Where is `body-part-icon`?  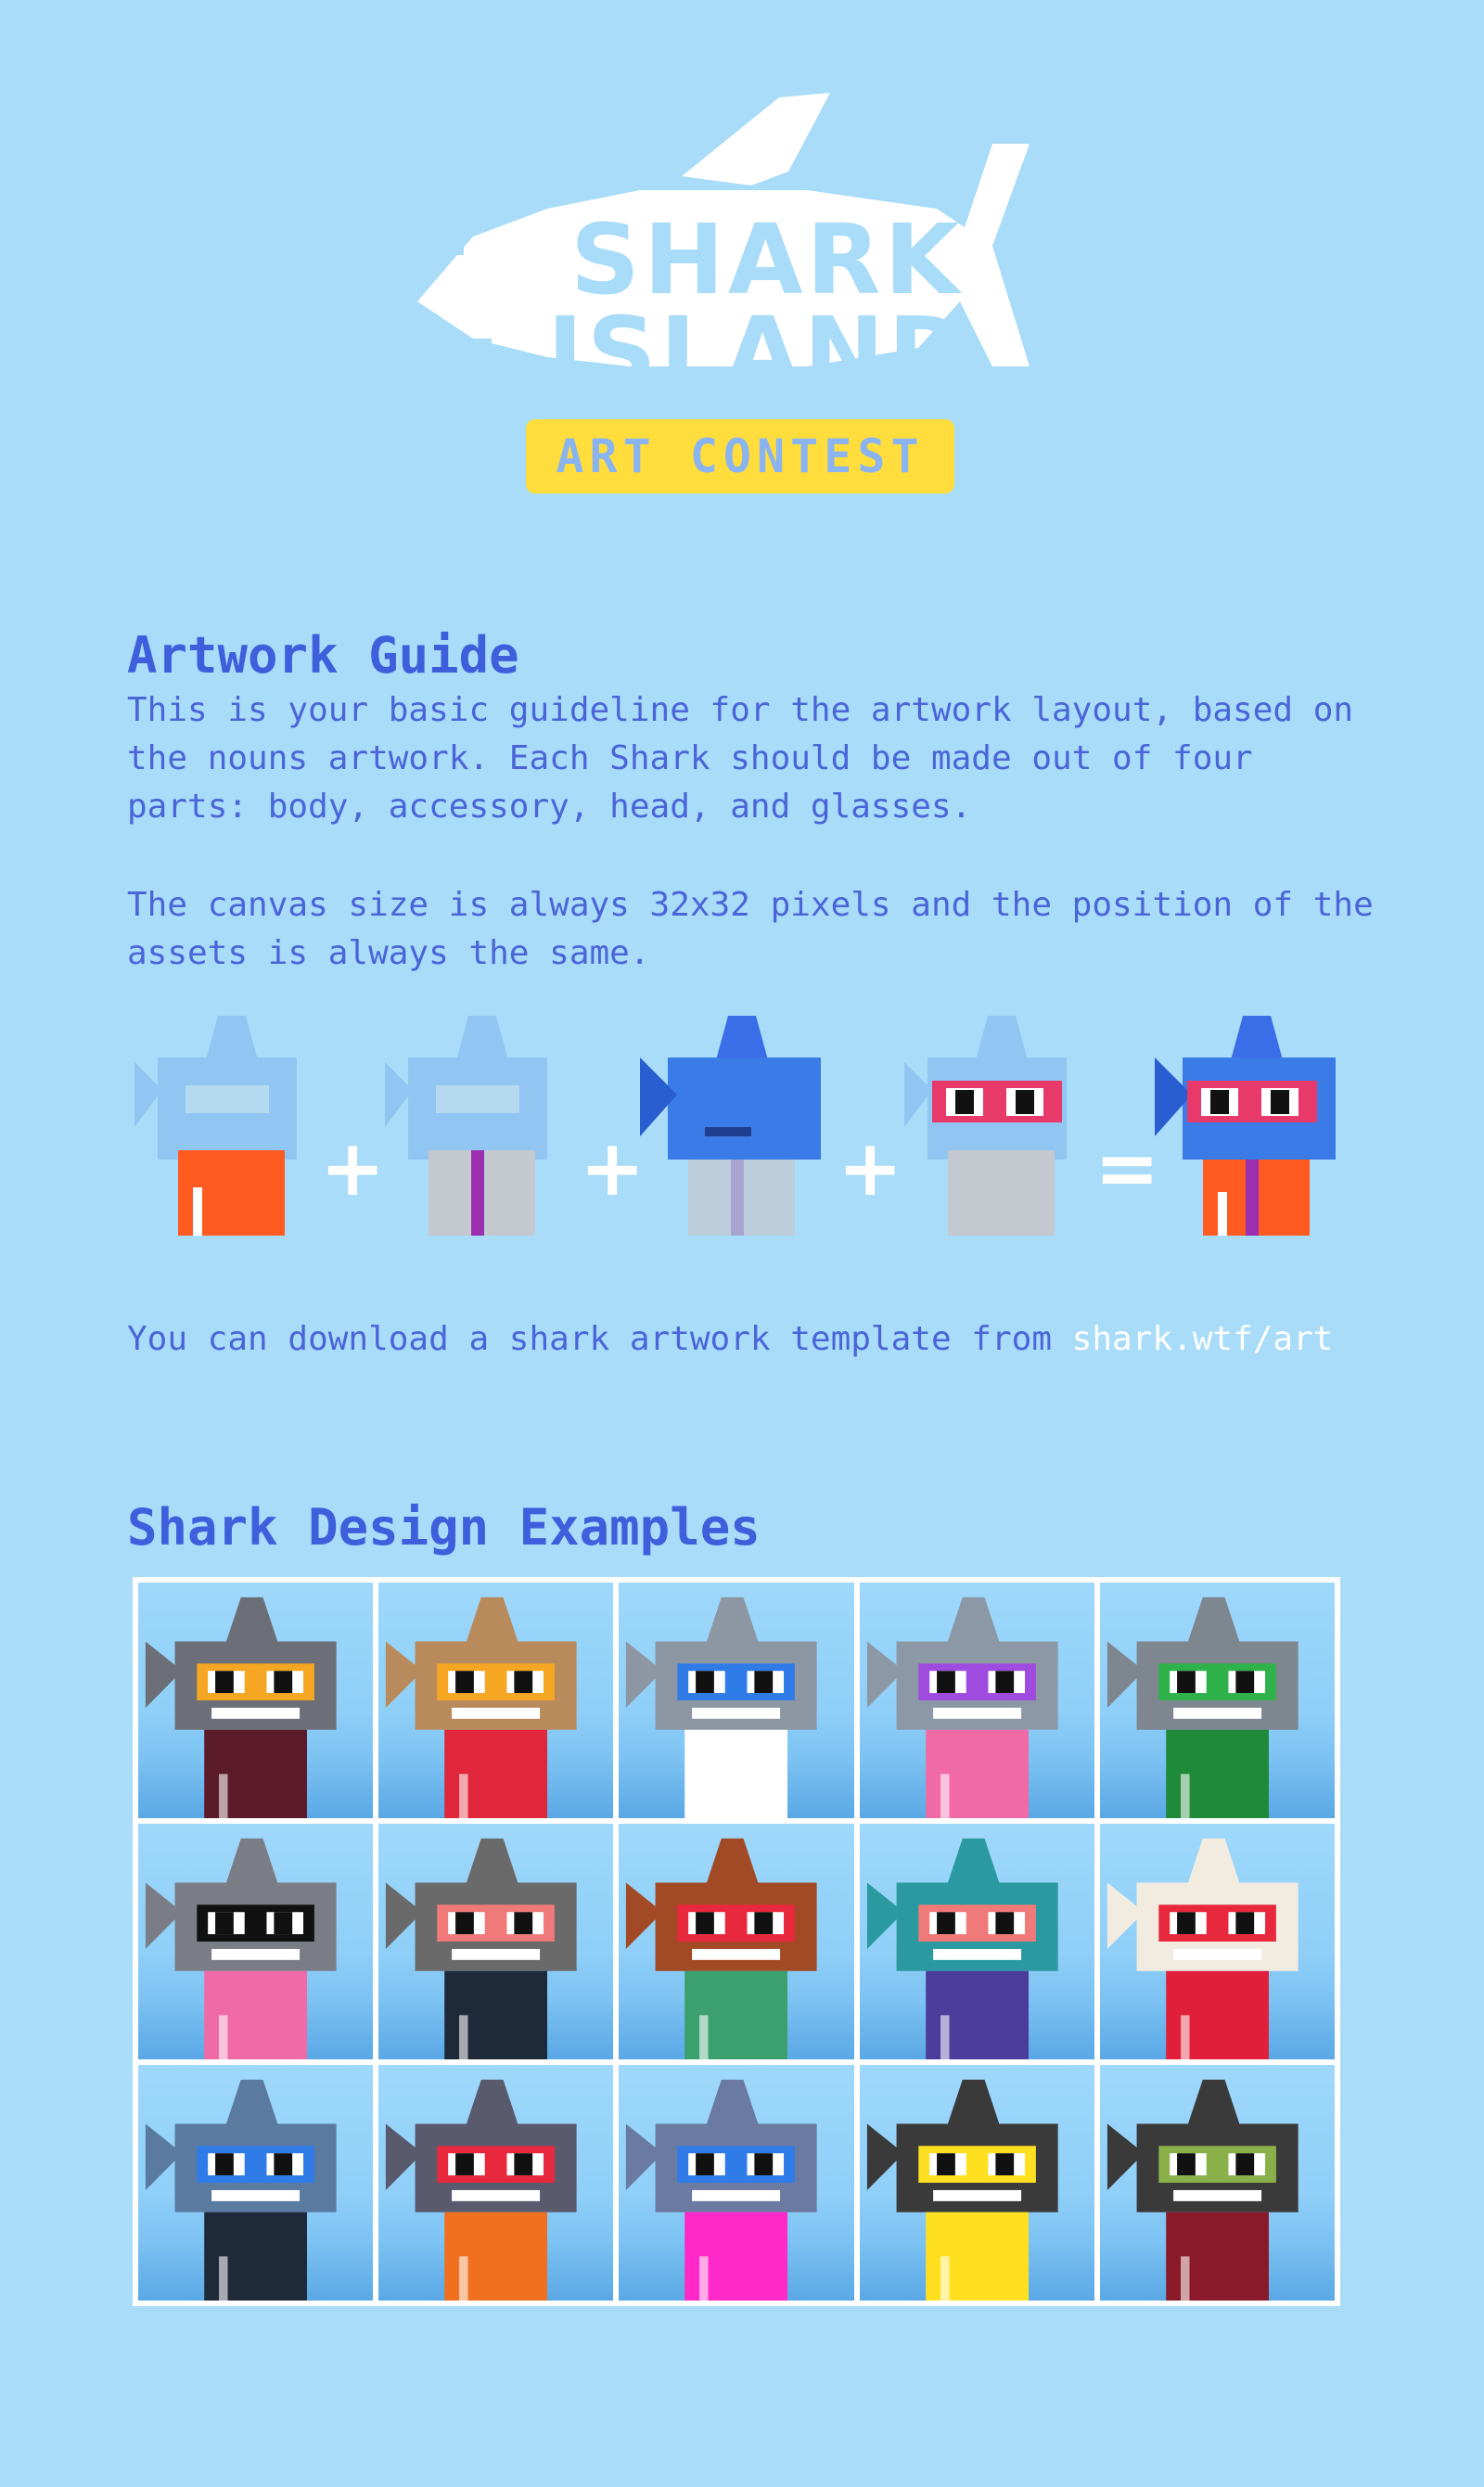
body-part-icon is located at coordinates (215, 1126).